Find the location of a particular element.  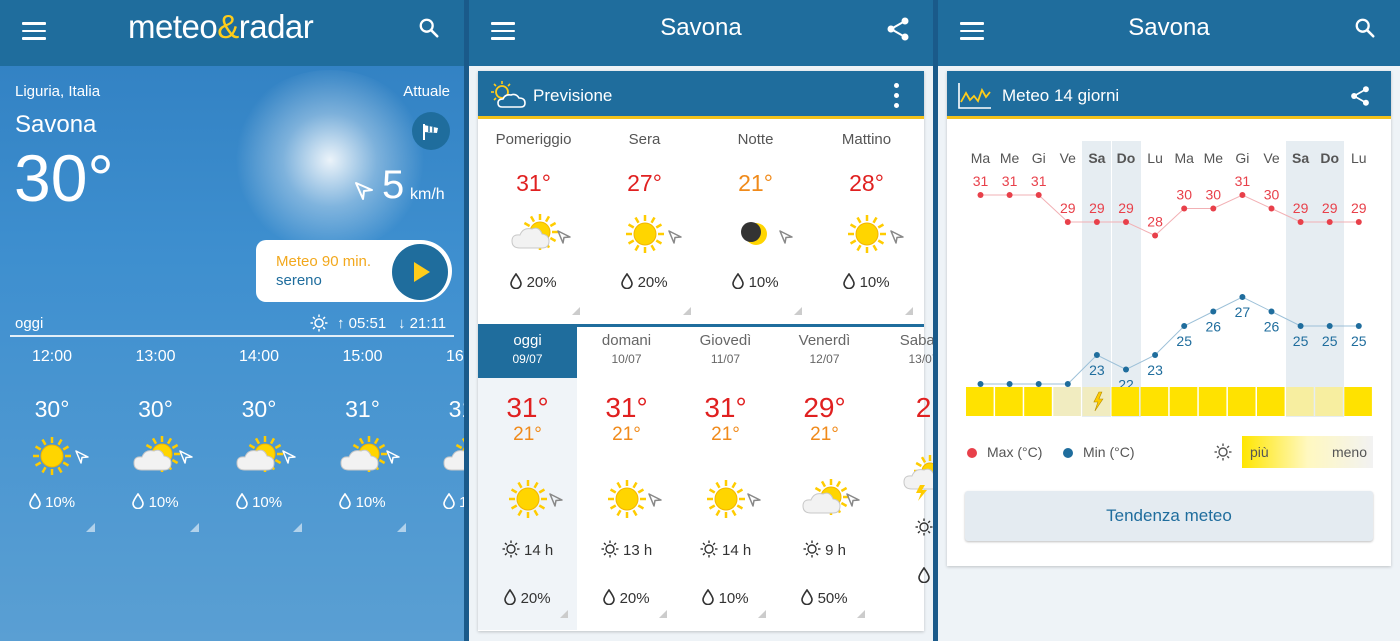

min-temp-label: 25 is located at coordinates (1184, 341).